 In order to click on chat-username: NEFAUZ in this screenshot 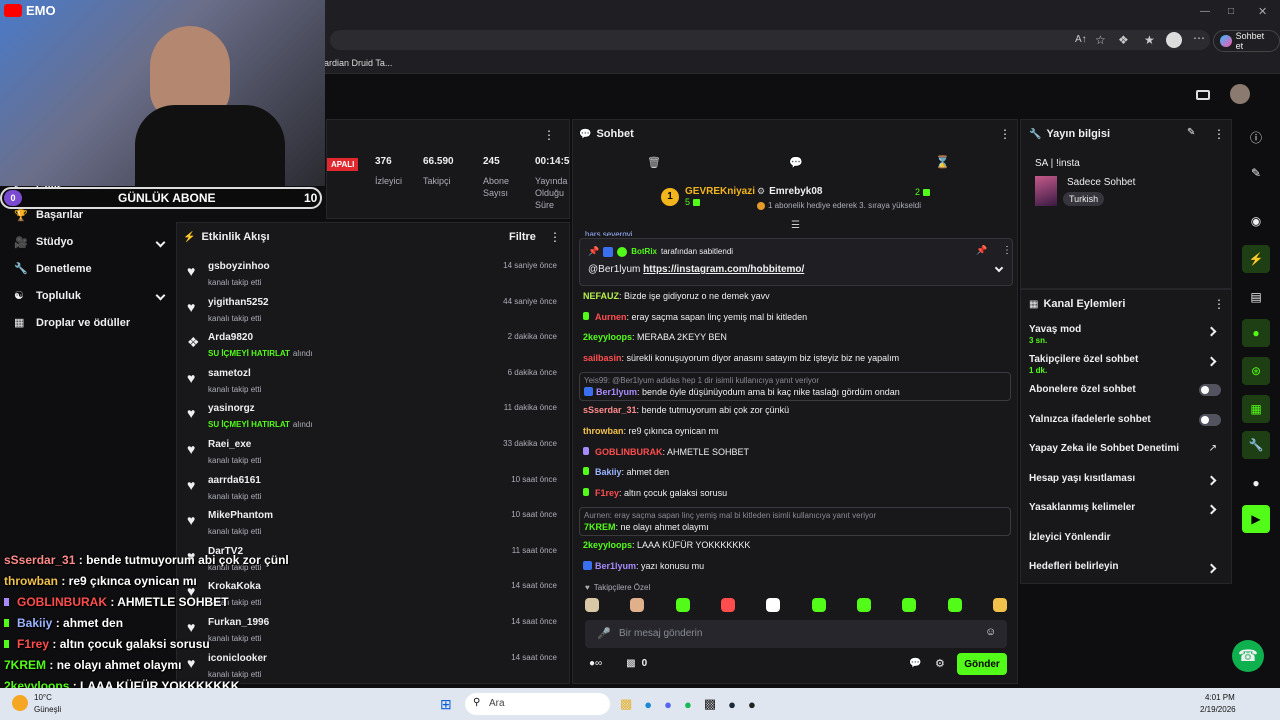, I will do `click(601, 296)`.